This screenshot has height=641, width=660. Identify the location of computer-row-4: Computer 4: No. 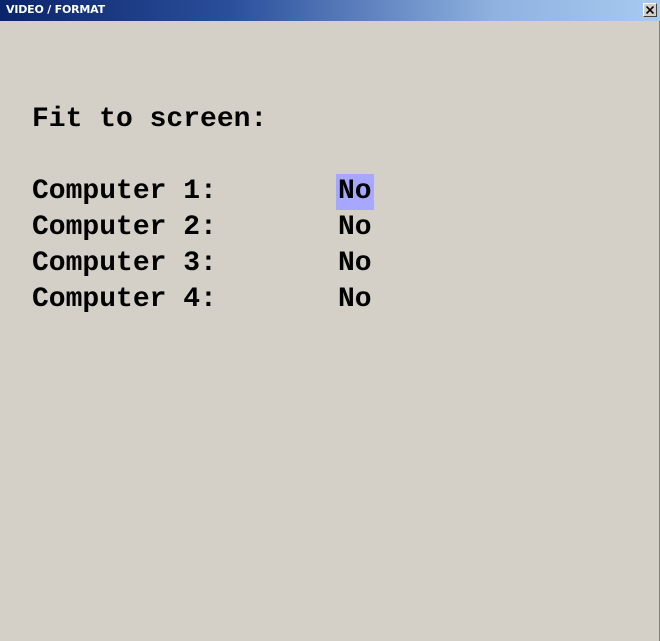
(203, 300).